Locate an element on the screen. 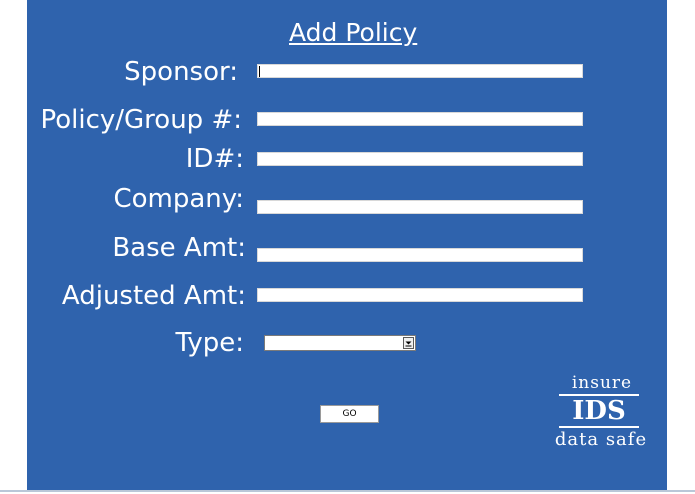 Image resolution: width=695 pixels, height=494 pixels. adjusted-amt-label: Adjusted Amt: is located at coordinates (153, 296).